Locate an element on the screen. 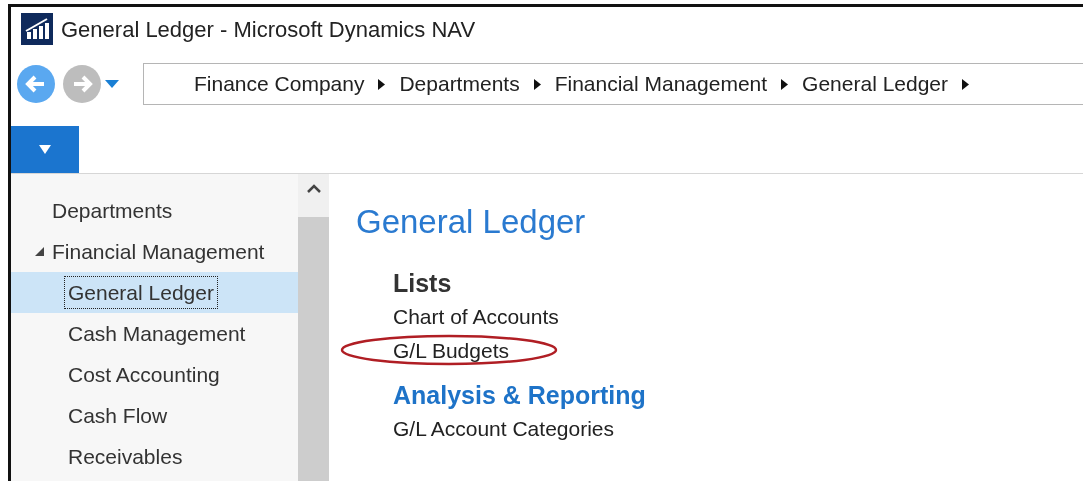  chevron-up-icon is located at coordinates (313, 188).